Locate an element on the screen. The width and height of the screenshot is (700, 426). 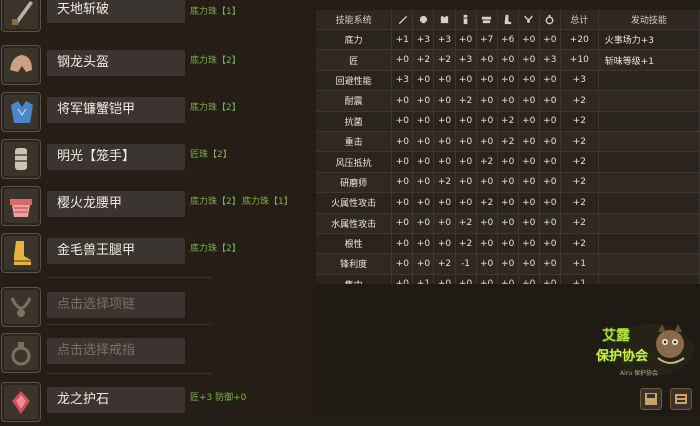
equipment-slot: 樱火龙腰甲 底力珠【2】 底力珠【1】 is located at coordinates (155, 207).